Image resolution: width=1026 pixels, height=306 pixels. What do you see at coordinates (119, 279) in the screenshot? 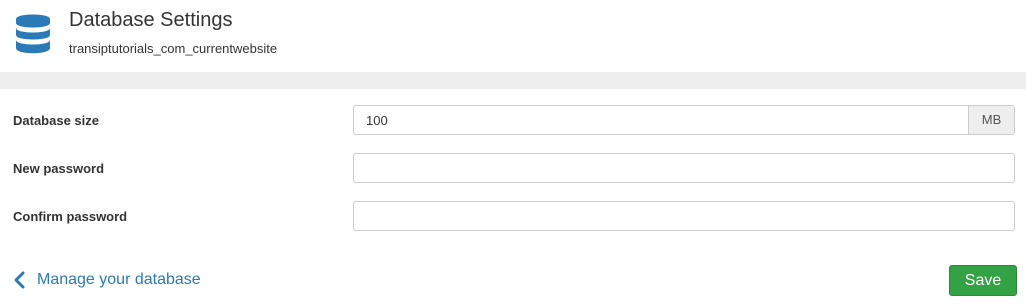
I see `manage-database-label: Manage your database` at bounding box center [119, 279].